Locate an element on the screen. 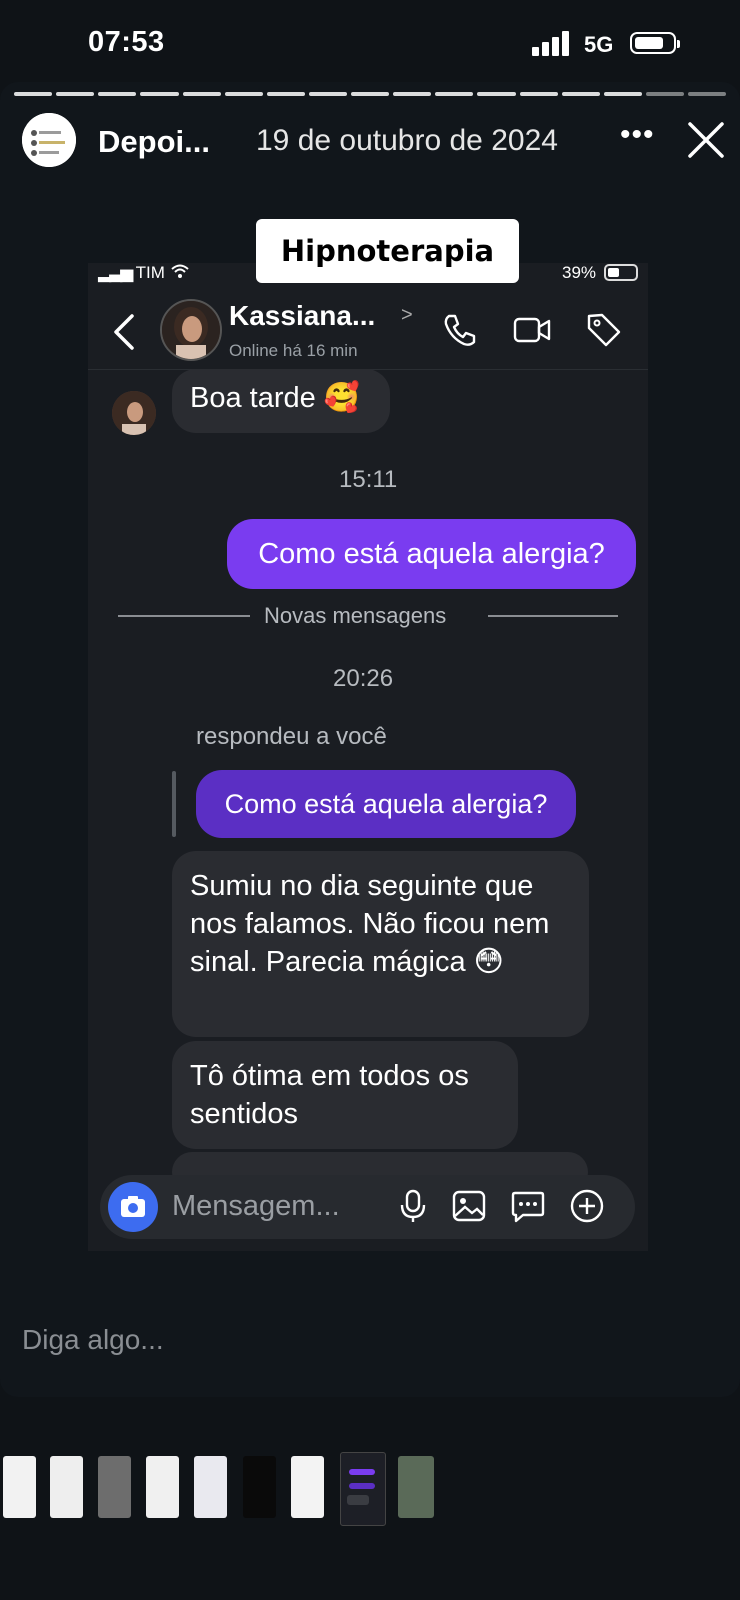 Image resolution: width=740 pixels, height=1600 pixels. message-bubble-received: Boa tarde 🥰 is located at coordinates (281, 401).